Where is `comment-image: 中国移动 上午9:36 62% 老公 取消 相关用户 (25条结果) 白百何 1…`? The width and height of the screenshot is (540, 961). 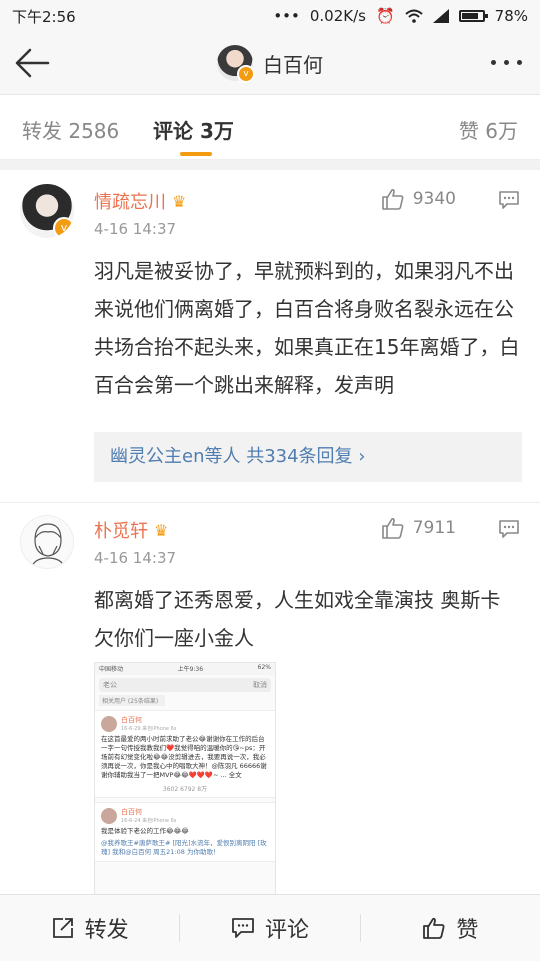 comment-image: 中国移动 上午9:36 62% 老公 取消 相关用户 (25条结果) 白百何 1… is located at coordinates (185, 780).